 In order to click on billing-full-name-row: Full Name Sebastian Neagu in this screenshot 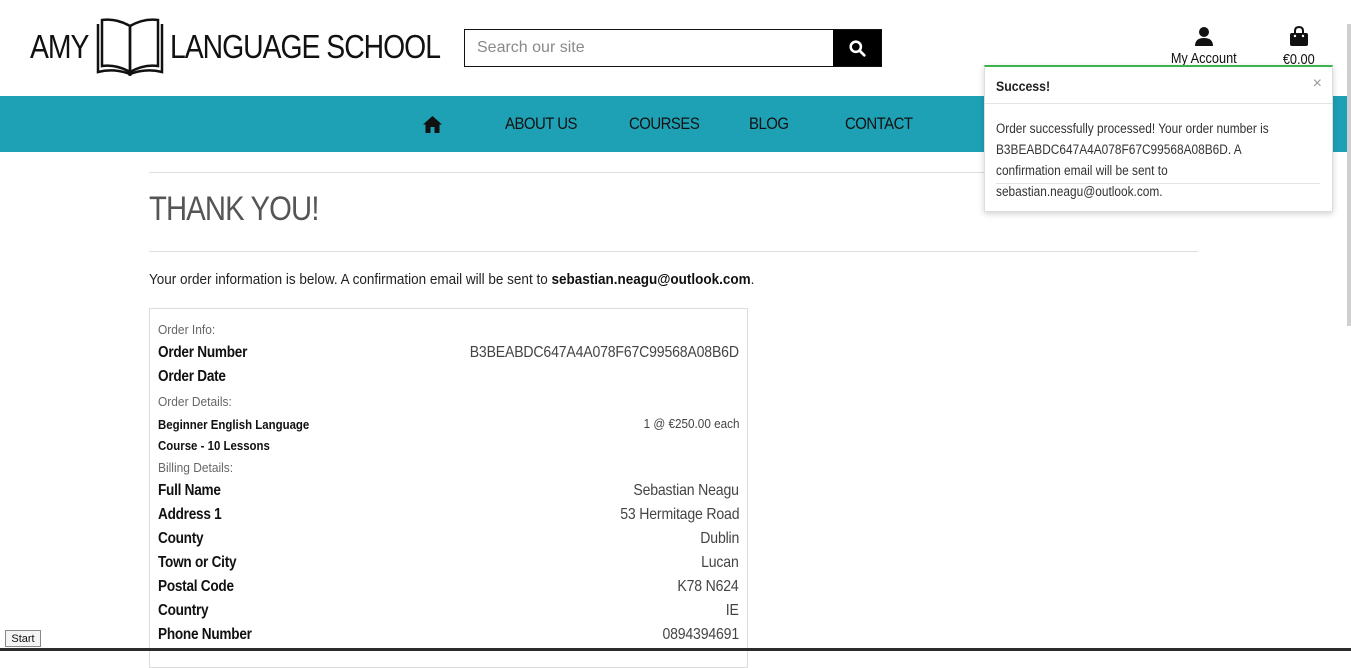, I will do `click(448, 491)`.